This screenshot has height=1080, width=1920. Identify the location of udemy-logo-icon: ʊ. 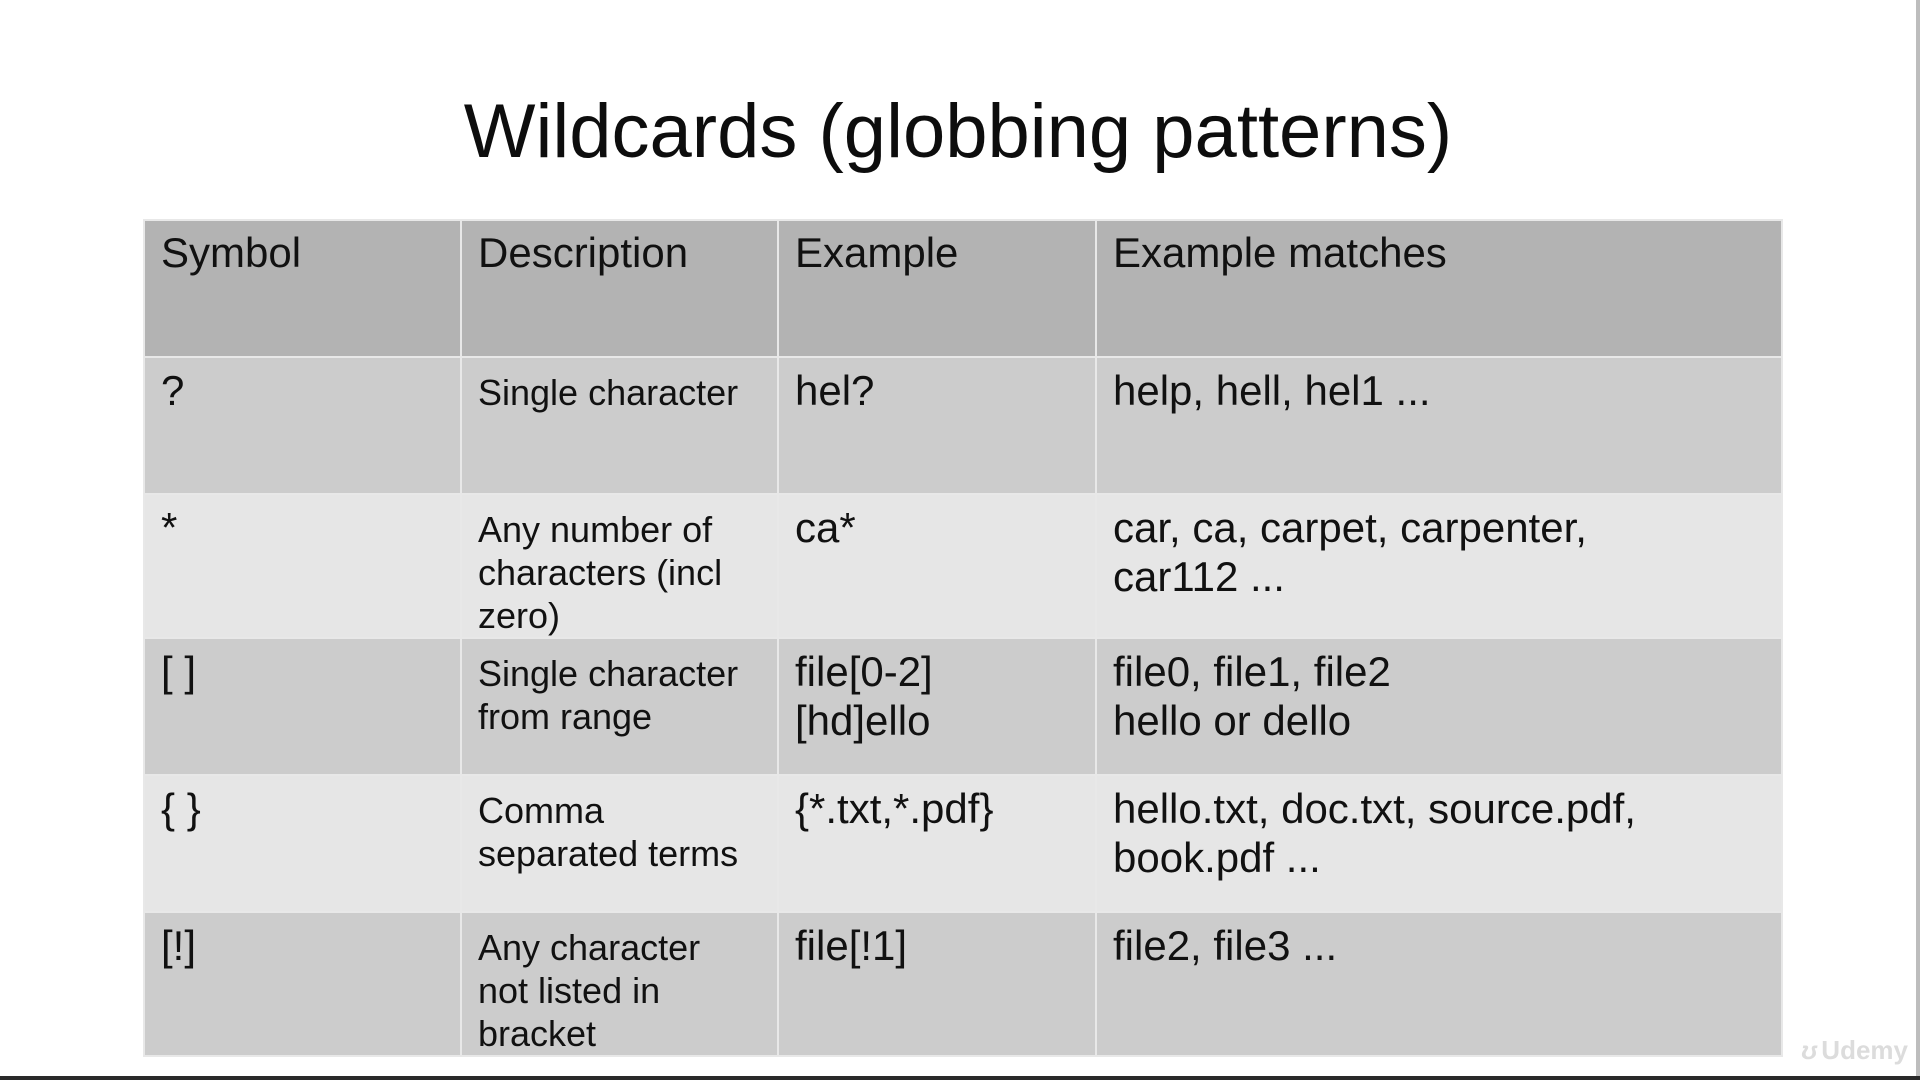
(1809, 1050).